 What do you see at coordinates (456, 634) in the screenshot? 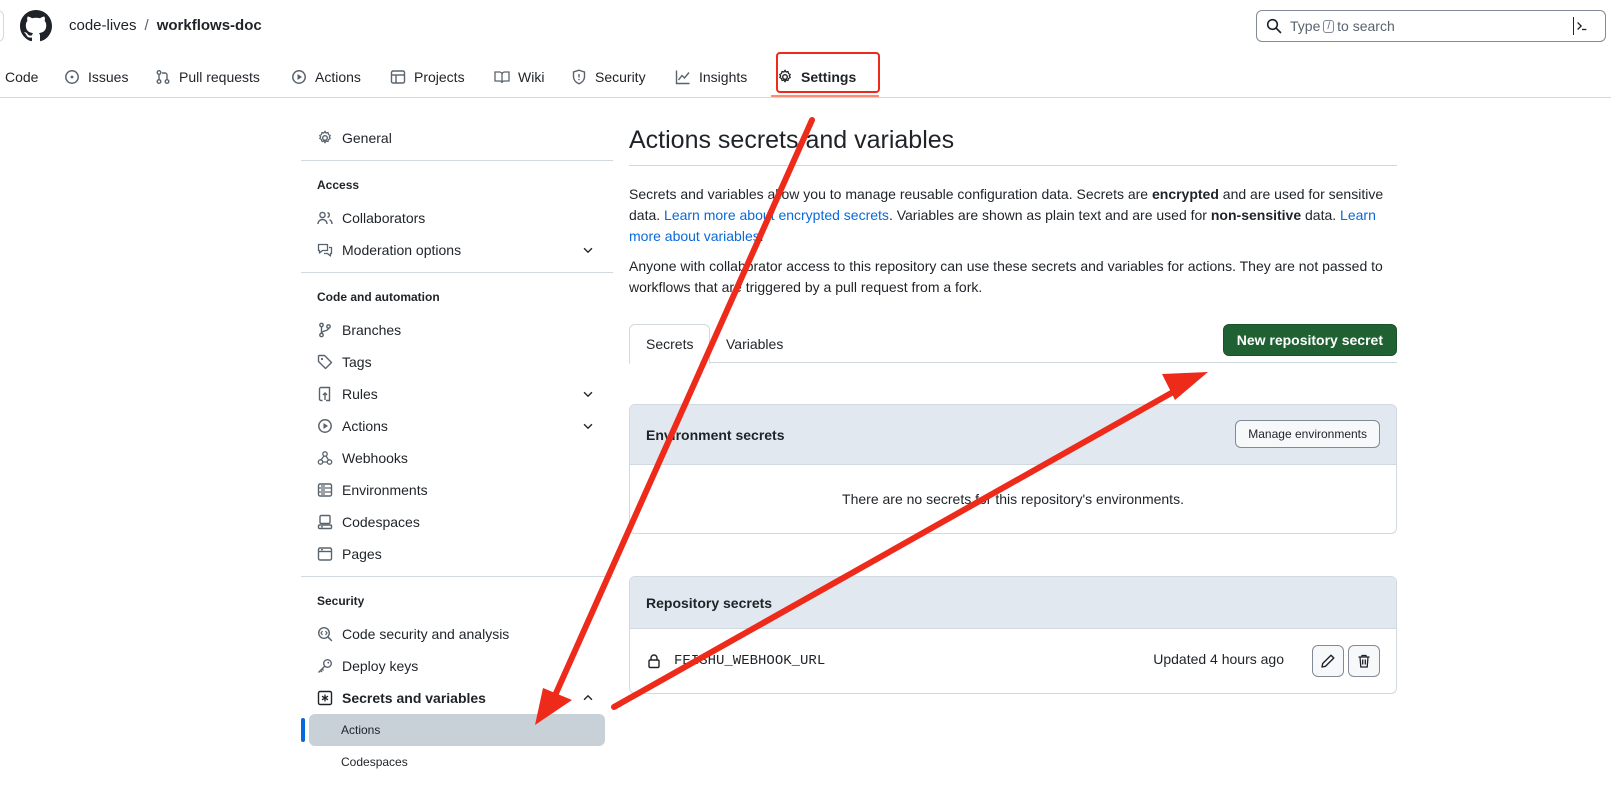
I see `sidebar-item-code-security: Code security and analysis` at bounding box center [456, 634].